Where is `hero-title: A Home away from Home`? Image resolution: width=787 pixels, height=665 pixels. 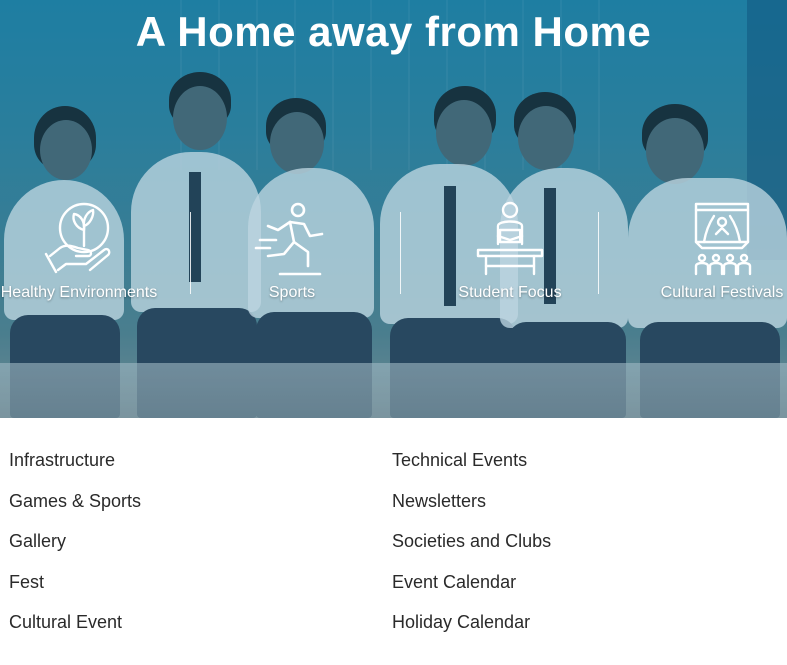 hero-title: A Home away from Home is located at coordinates (393, 31).